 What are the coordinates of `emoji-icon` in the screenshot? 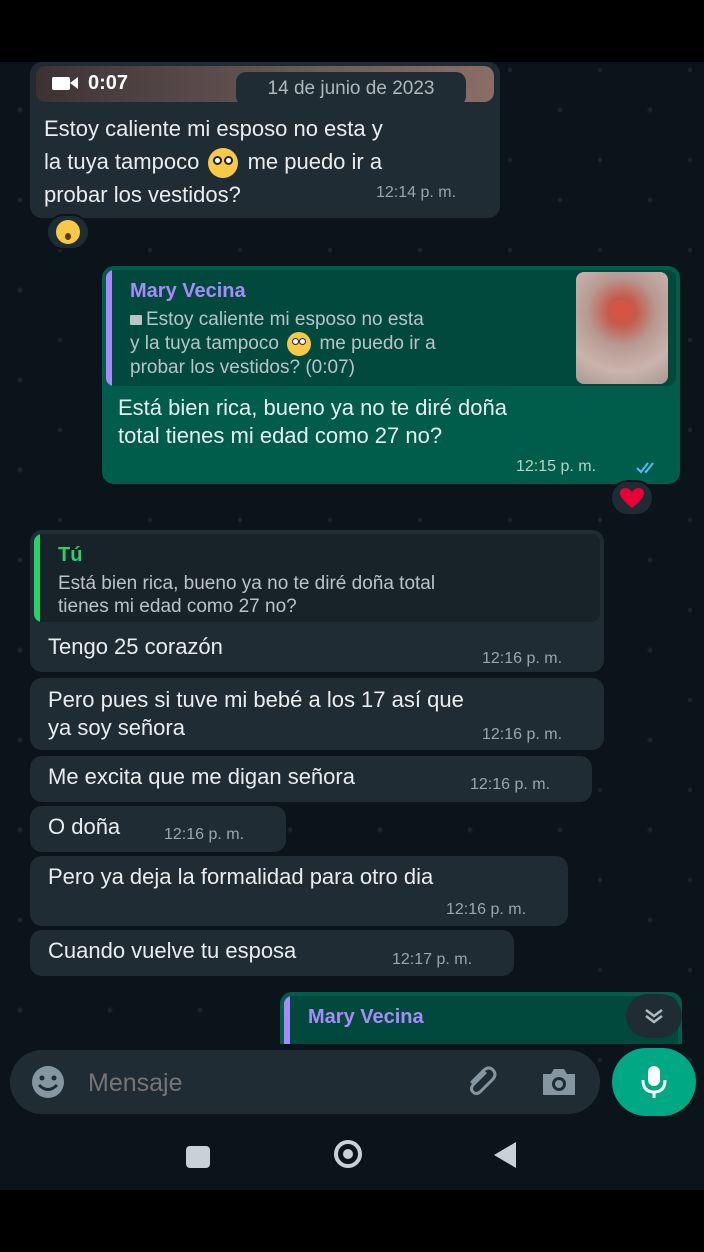 It's located at (48, 1082).